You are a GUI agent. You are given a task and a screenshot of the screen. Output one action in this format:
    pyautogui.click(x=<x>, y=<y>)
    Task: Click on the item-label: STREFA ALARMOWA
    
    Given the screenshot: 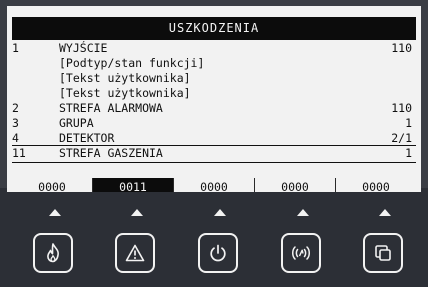 What is the action you would take?
    pyautogui.click(x=111, y=108)
    